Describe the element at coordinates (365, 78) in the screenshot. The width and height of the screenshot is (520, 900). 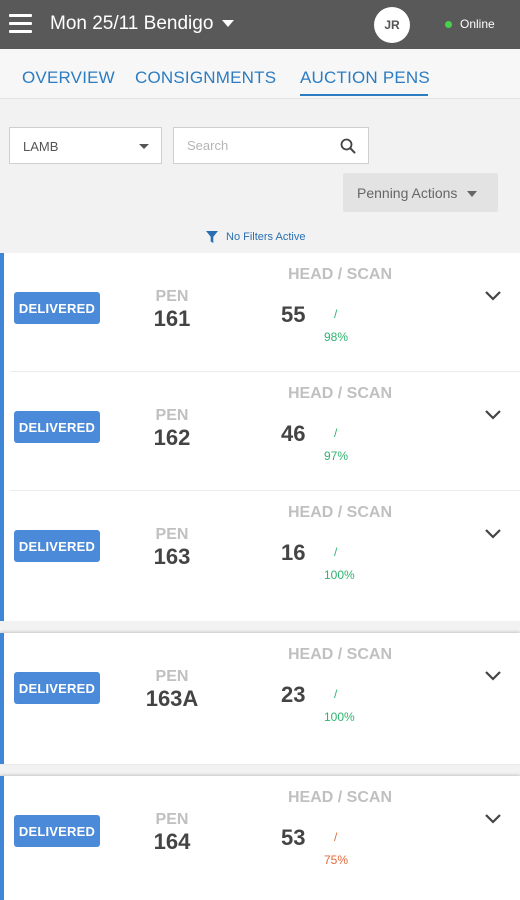
I see `tab-auction-pens: AUCTION PENS` at that location.